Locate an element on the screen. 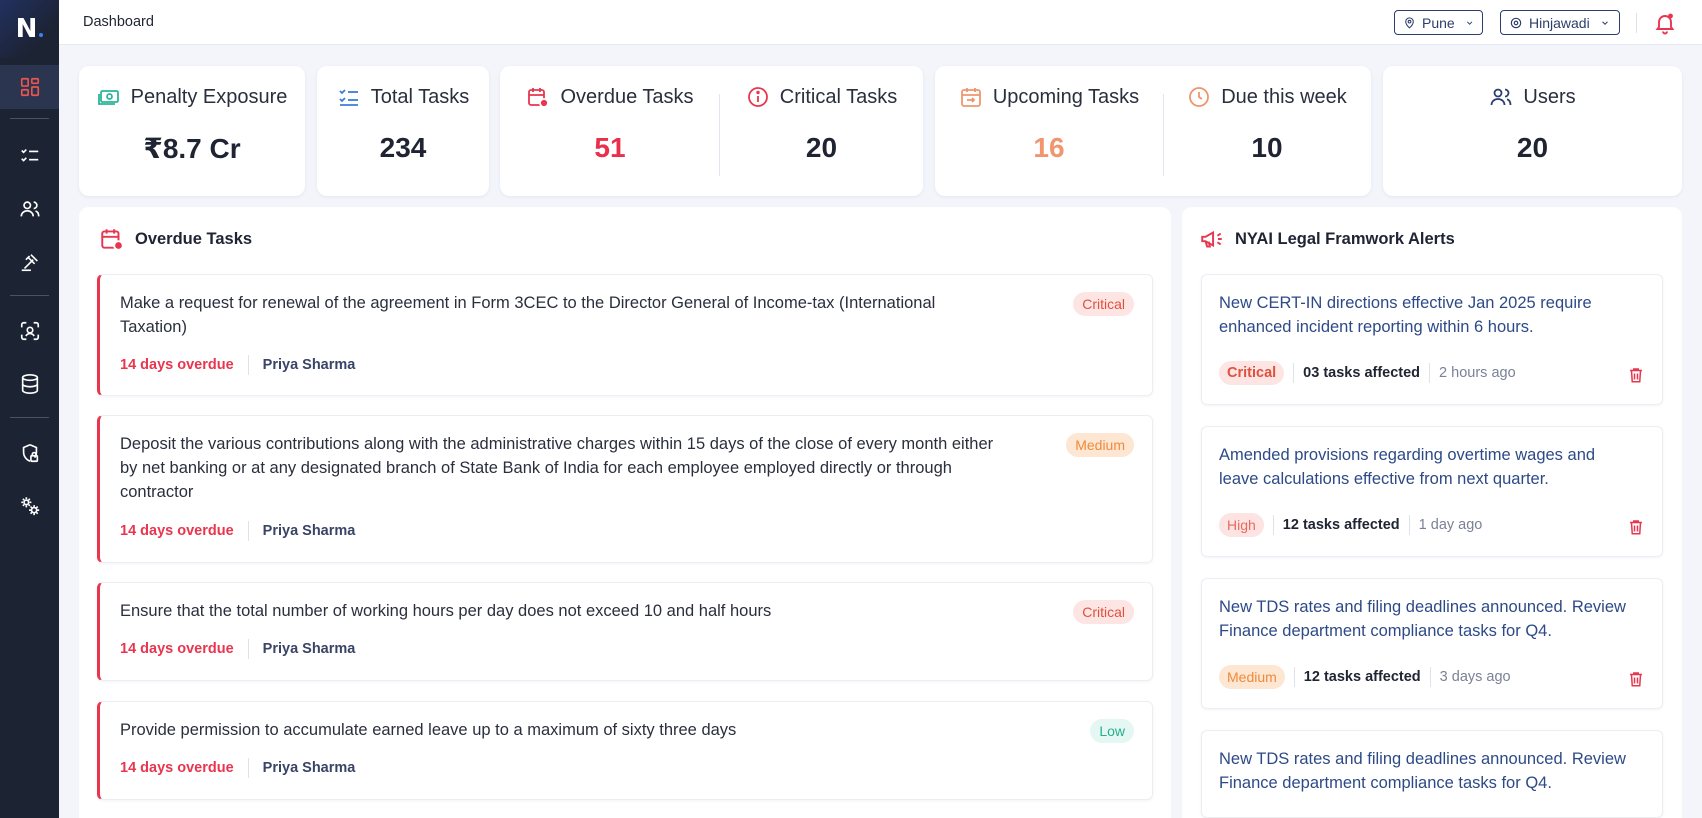  sidebar-item-scan is located at coordinates (29, 331).